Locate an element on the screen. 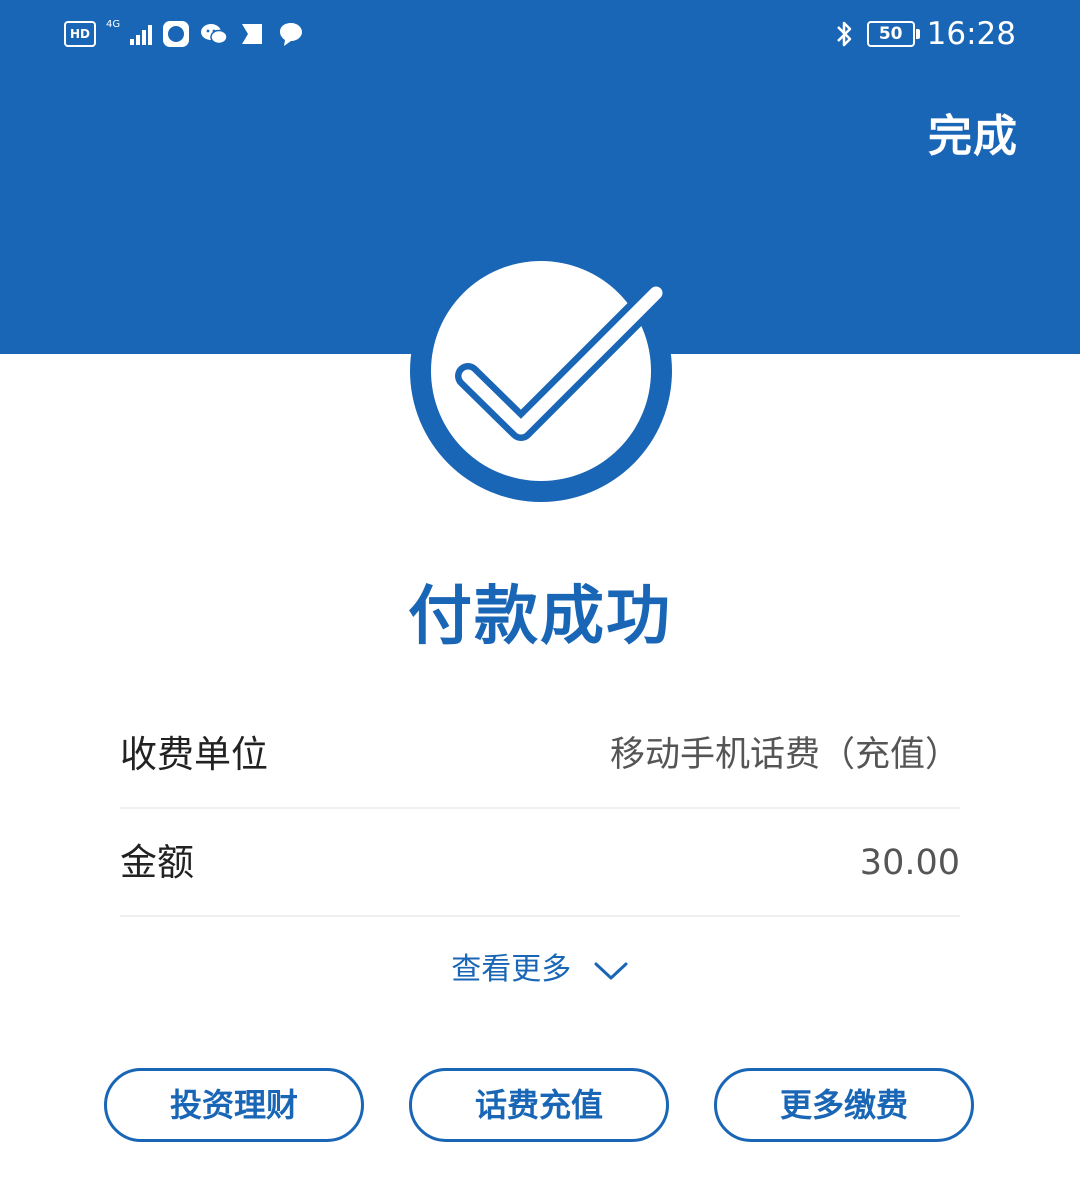  status-right: 50 16:28 is located at coordinates (924, 34).